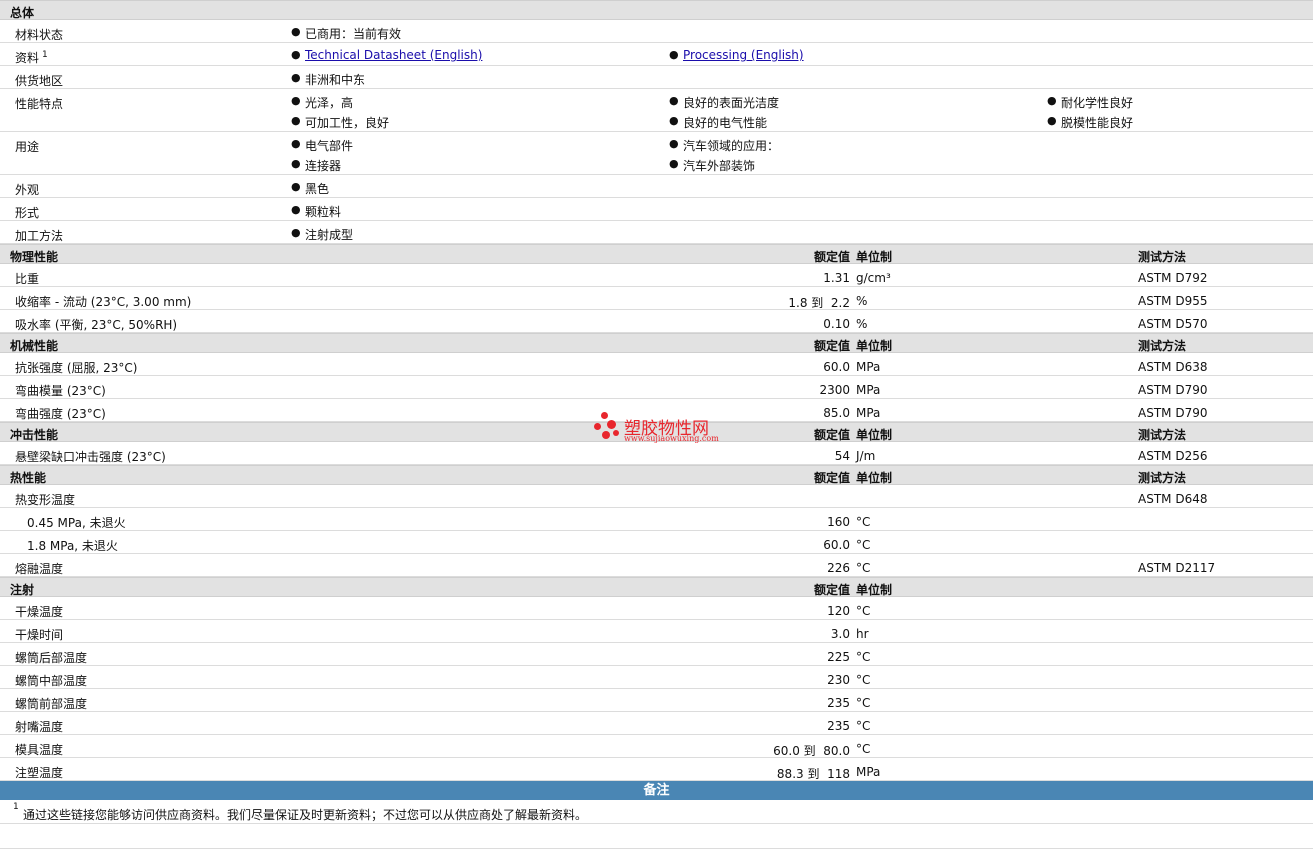  What do you see at coordinates (1177, 568) in the screenshot?
I see `property-test-method: ASTM D2117` at bounding box center [1177, 568].